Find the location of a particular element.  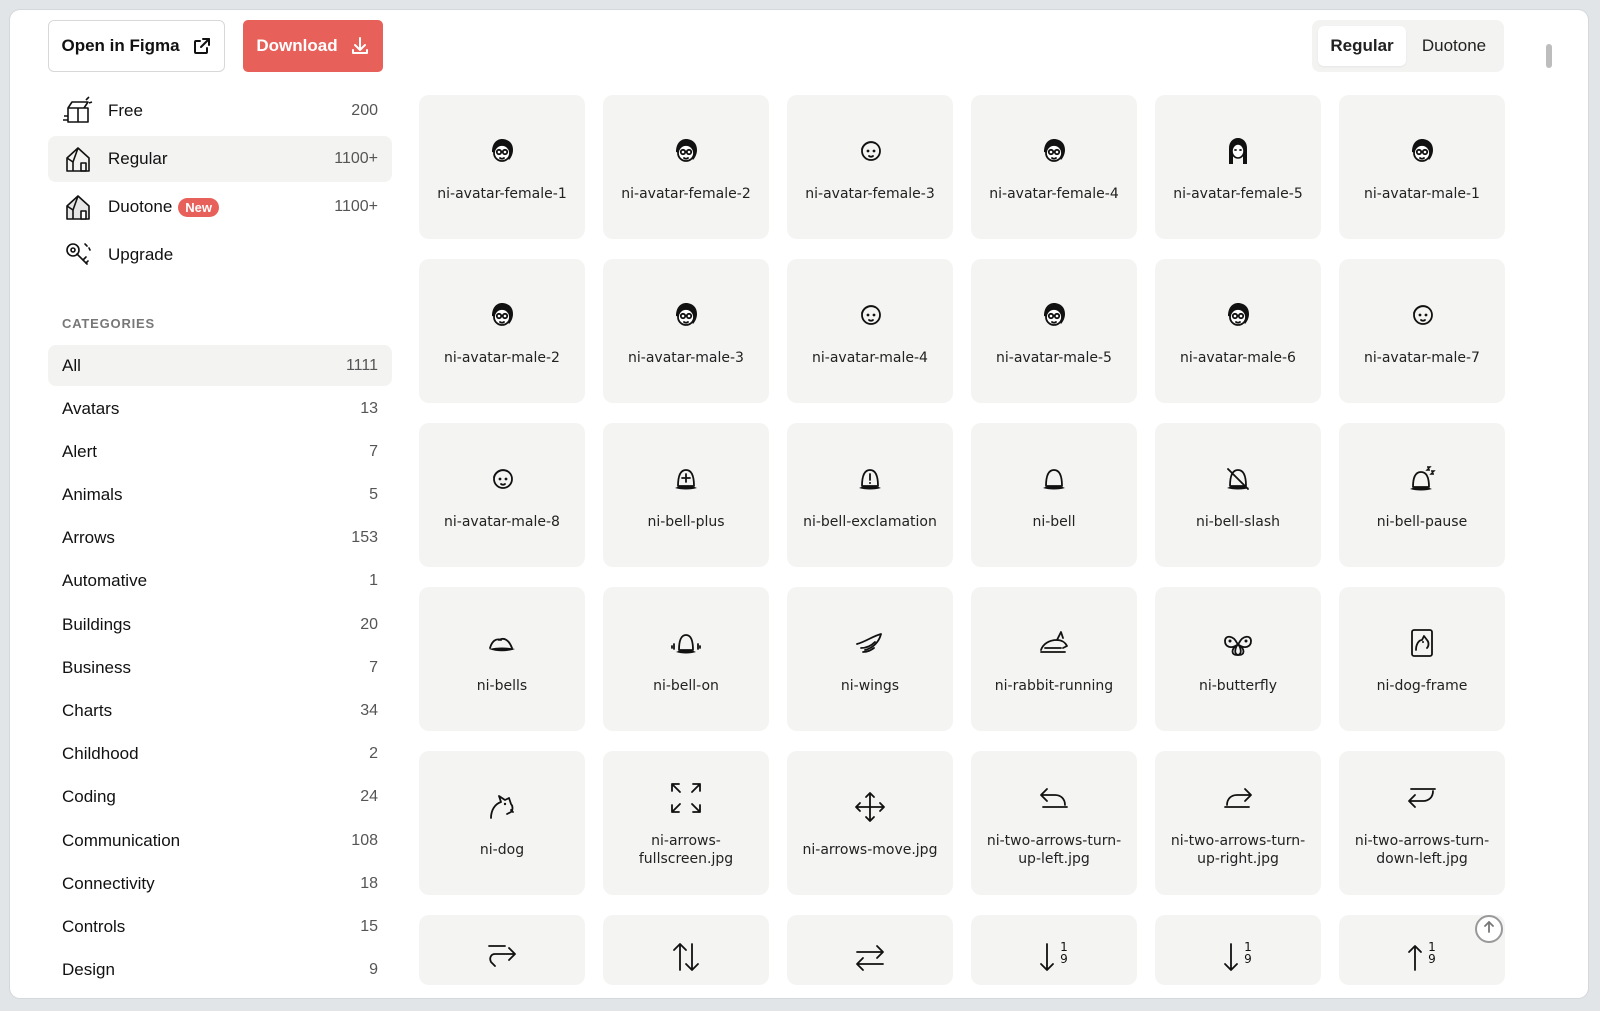

category-item-childhood: Childhood 2 is located at coordinates (220, 754).